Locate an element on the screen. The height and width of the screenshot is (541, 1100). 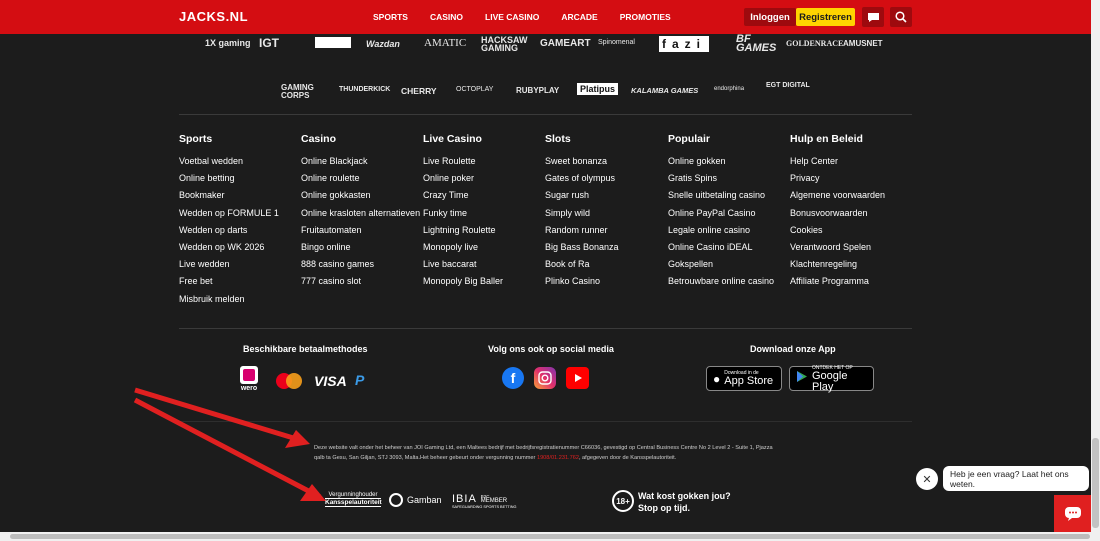
footer-link: Lightning Roulette is located at coordinates (463, 230).